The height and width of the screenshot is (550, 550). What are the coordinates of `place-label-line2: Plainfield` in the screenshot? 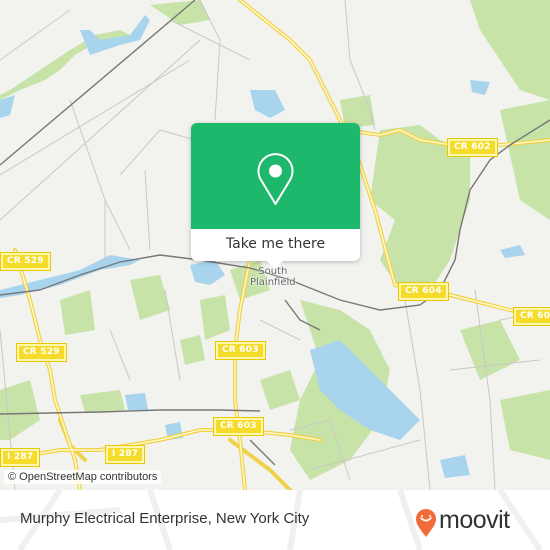 It's located at (273, 282).